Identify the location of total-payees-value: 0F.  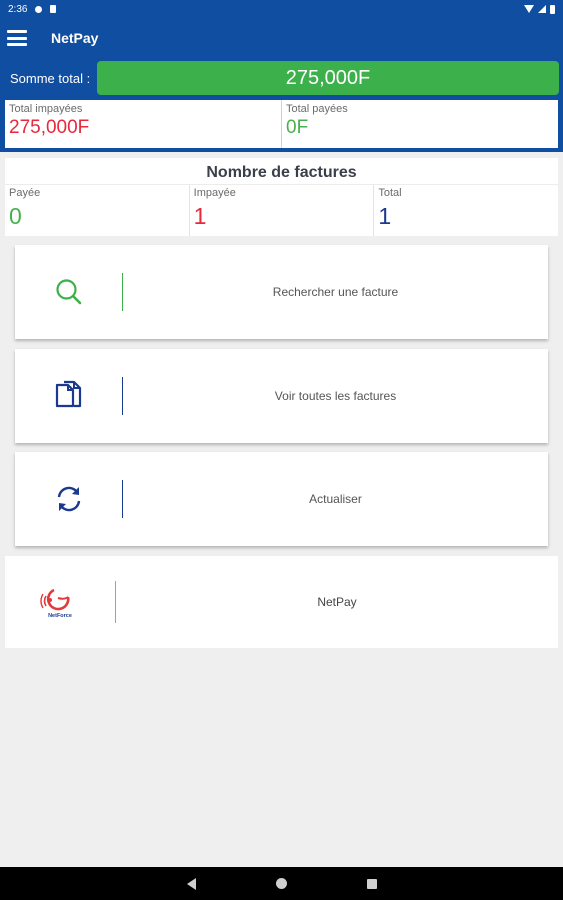
(297, 127).